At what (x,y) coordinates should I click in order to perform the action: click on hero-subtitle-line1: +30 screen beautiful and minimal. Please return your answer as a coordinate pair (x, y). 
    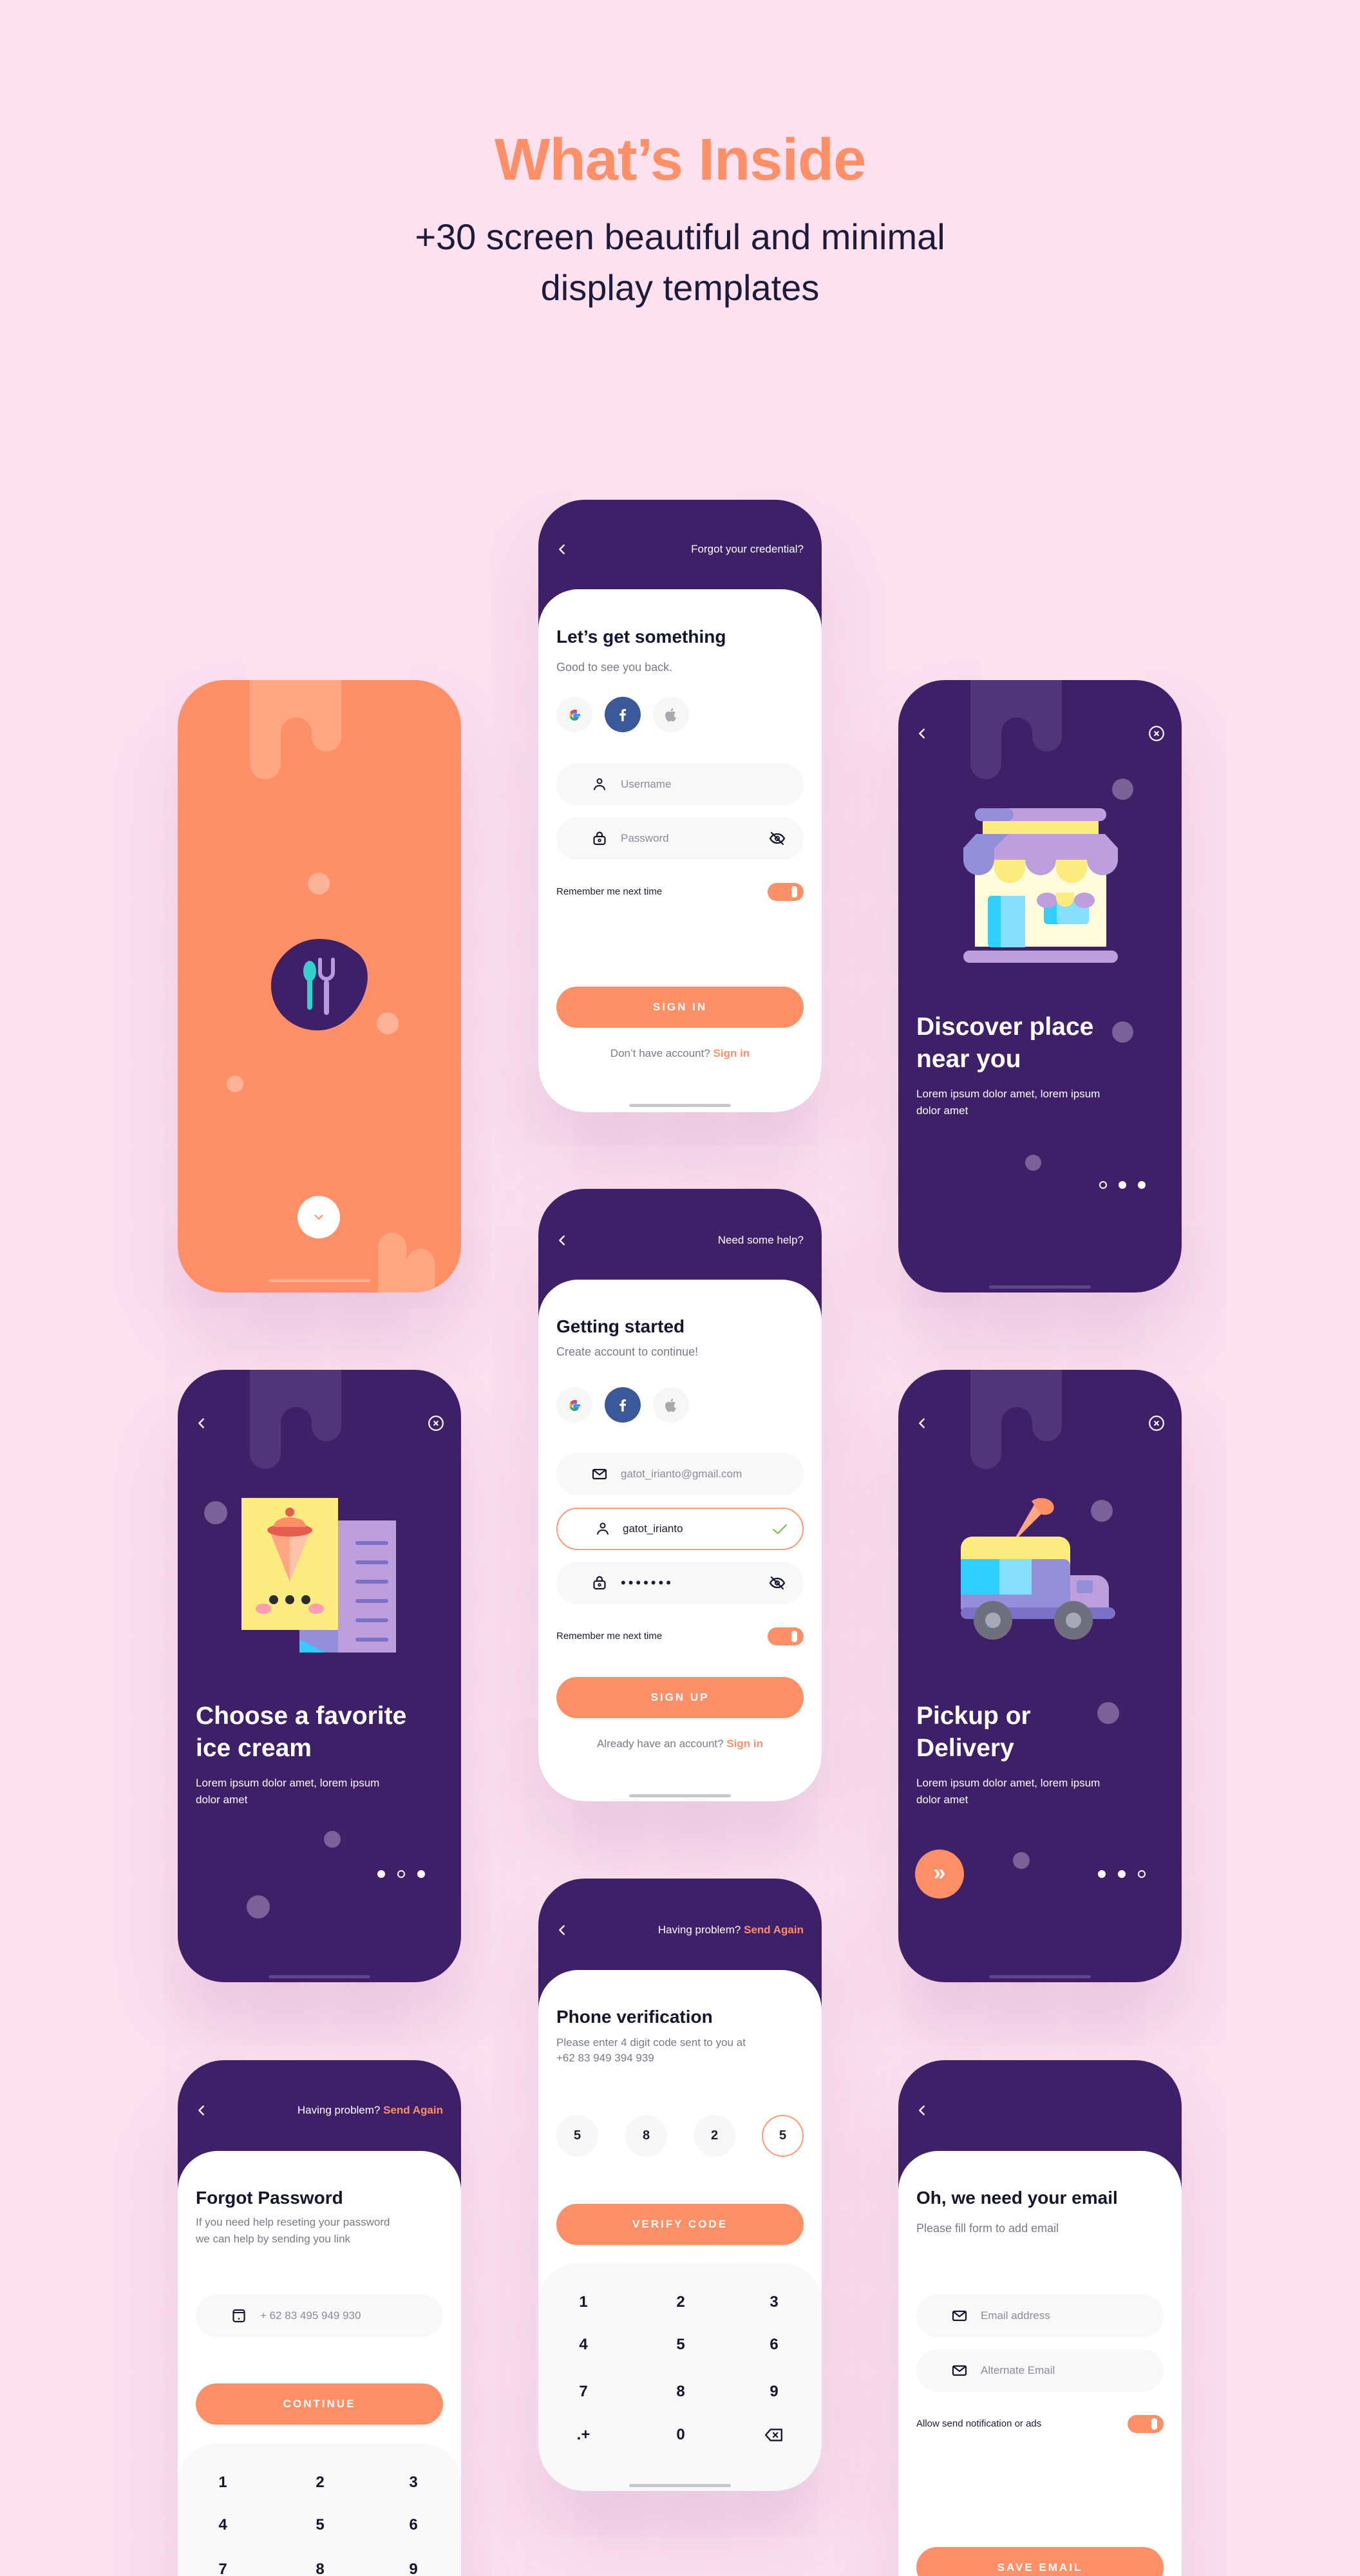
    Looking at the image, I should click on (680, 237).